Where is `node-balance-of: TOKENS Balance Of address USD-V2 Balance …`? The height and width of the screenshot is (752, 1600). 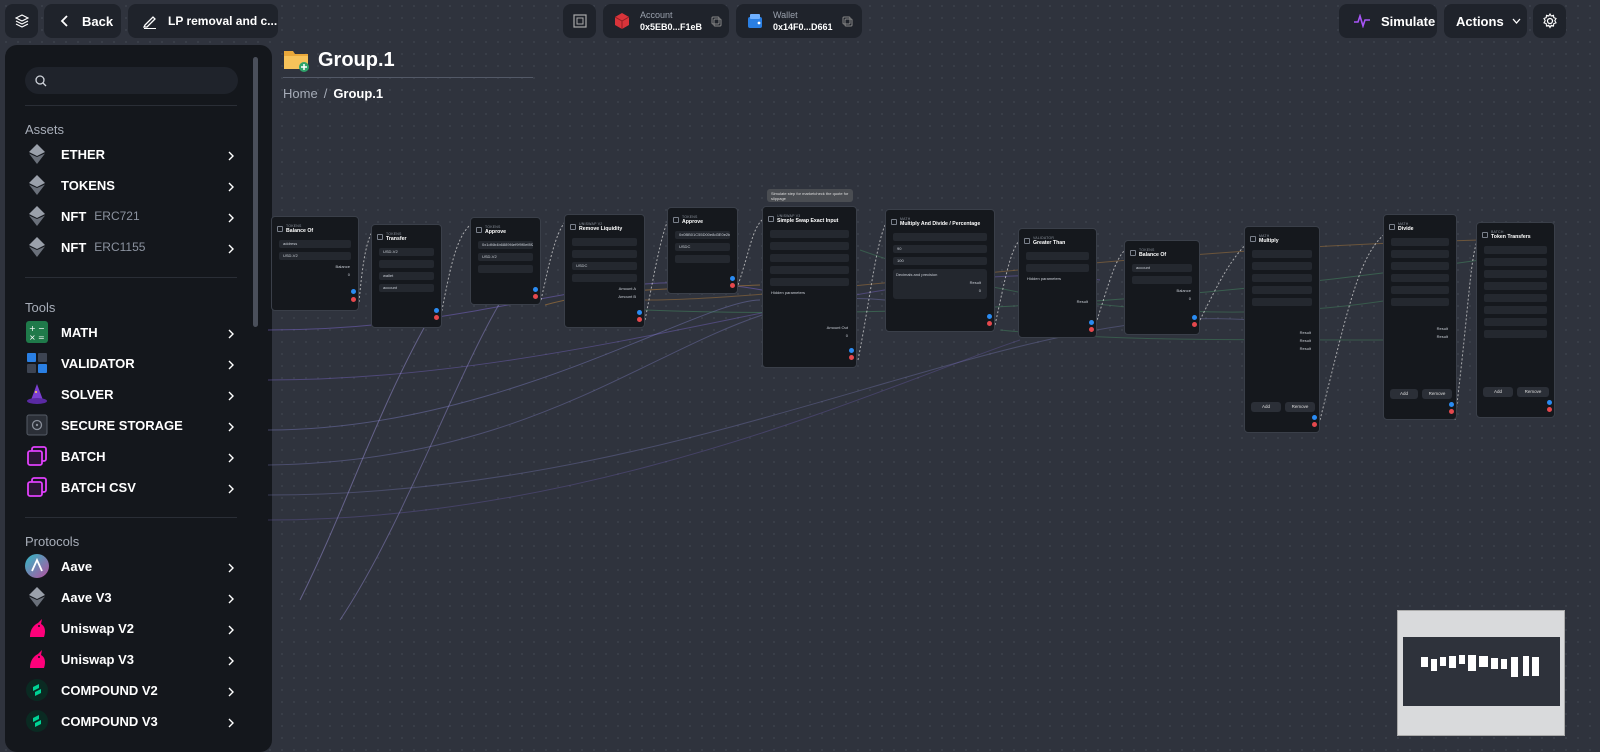
node-balance-of: TOKENS Balance Of address USD-V2 Balance … is located at coordinates (315, 263).